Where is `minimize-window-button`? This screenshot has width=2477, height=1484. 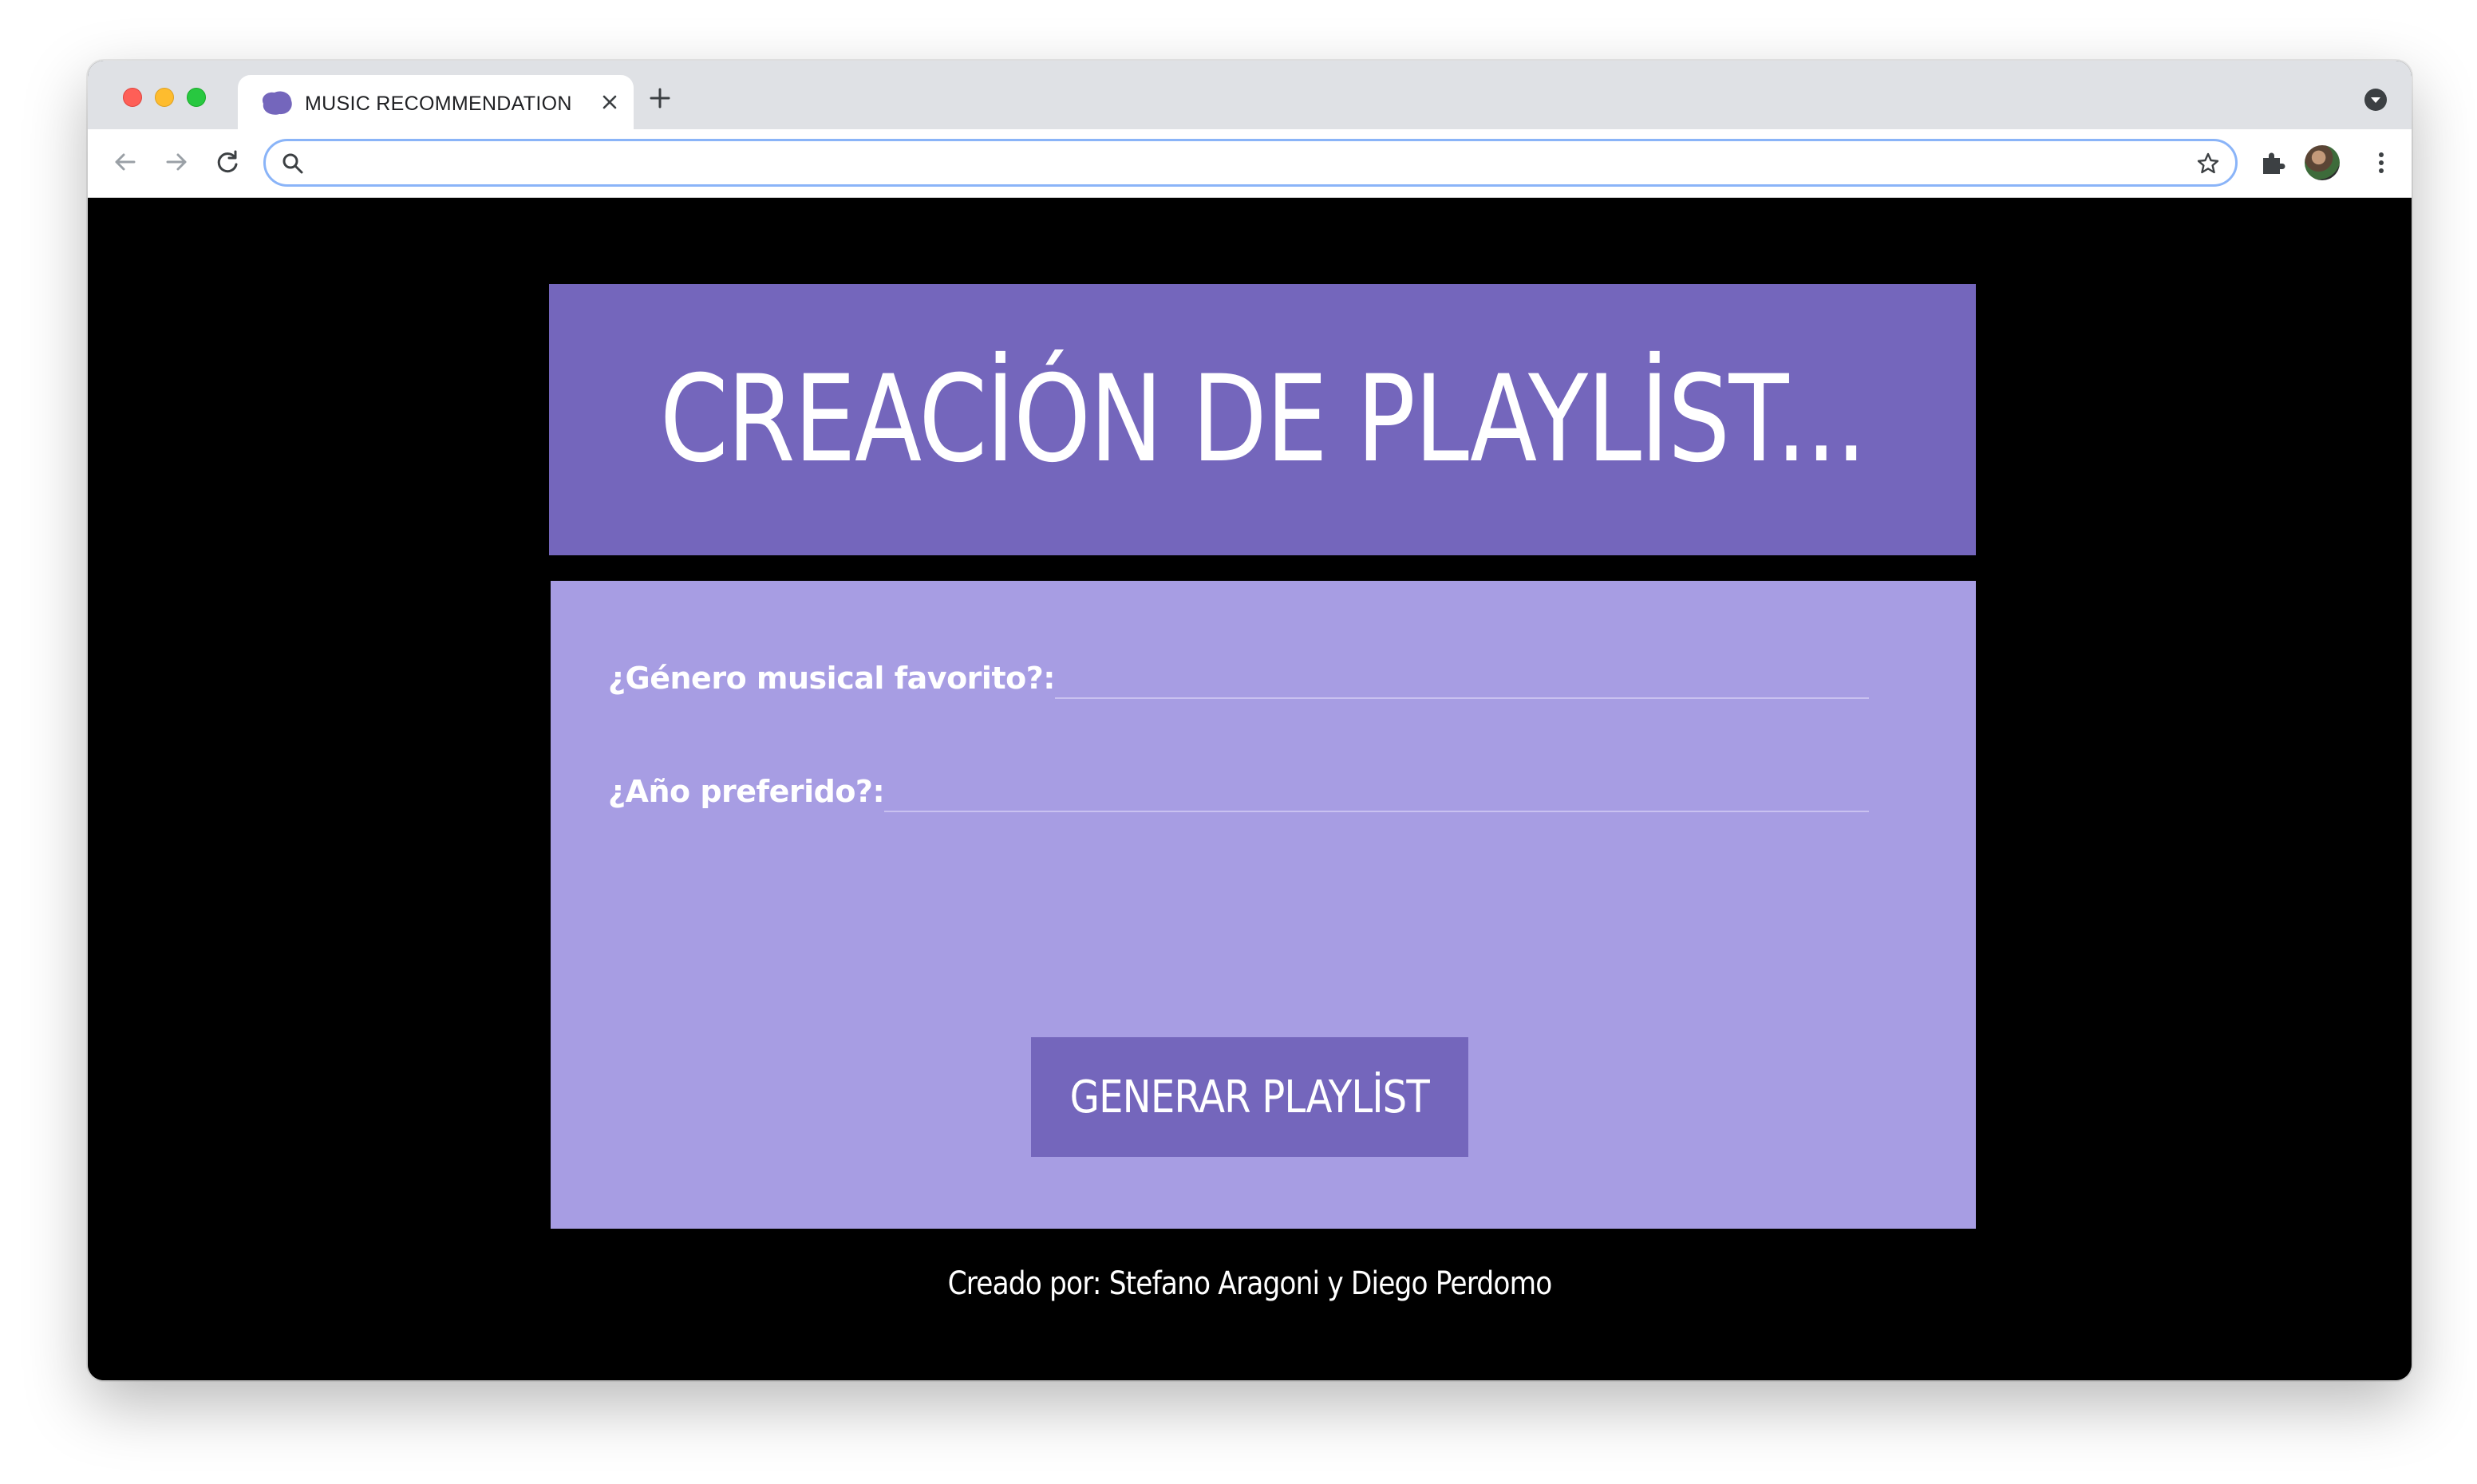 minimize-window-button is located at coordinates (164, 97).